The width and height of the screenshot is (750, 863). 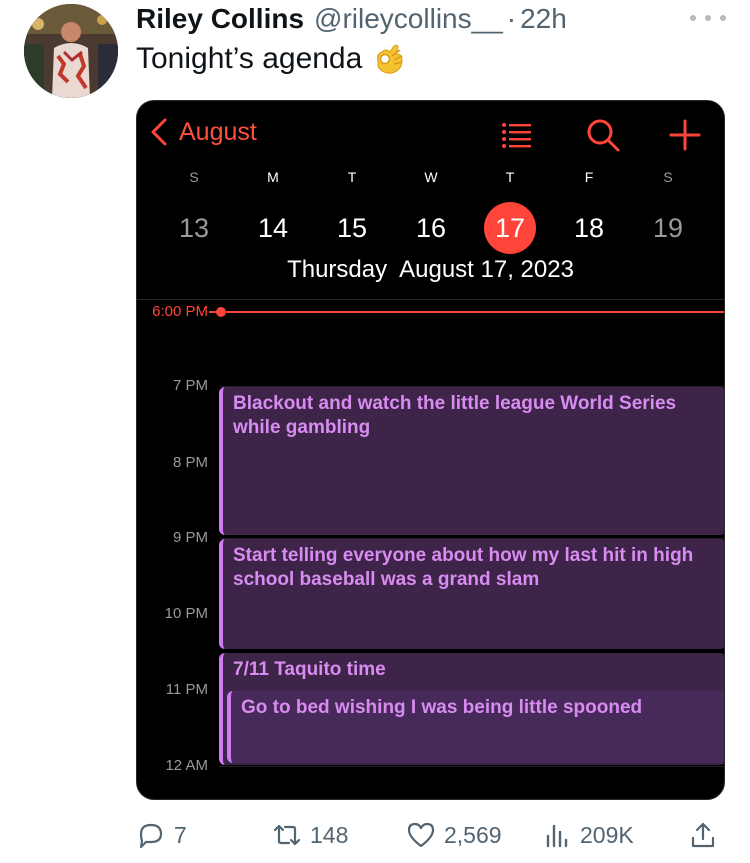 I want to click on chevron-left-icon, so click(x=159, y=132).